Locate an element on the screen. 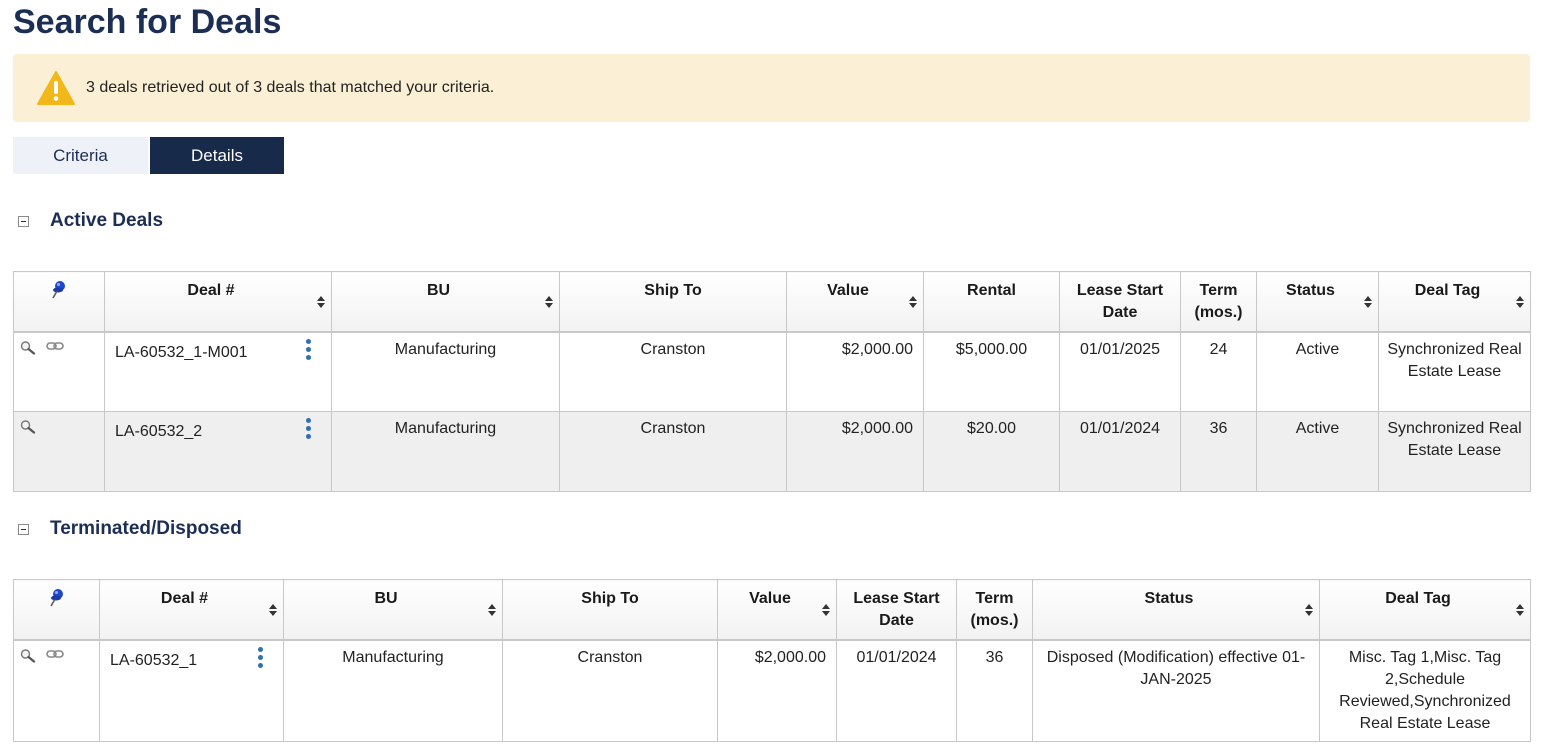 The height and width of the screenshot is (748, 1542). deal-number: LA-60532_1 is located at coordinates (153, 661).